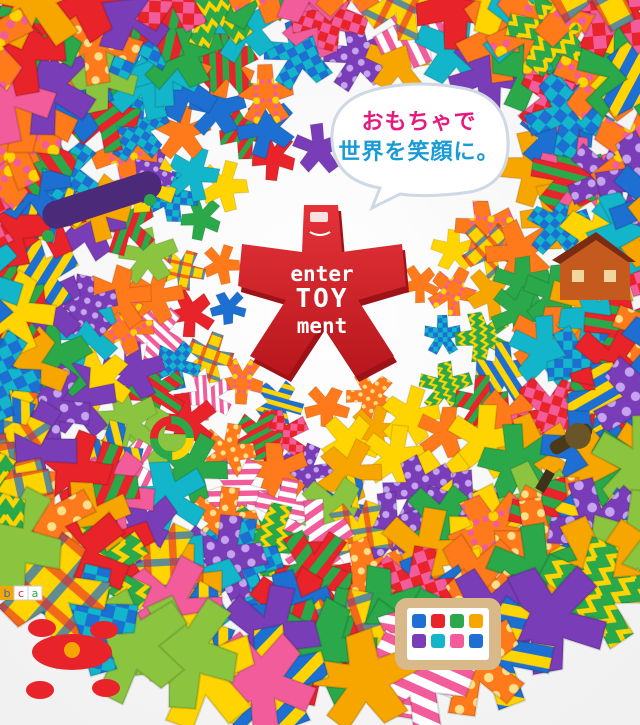 The image size is (640, 725). I want to click on entertoyment-logo: enter TOY ment, so click(322, 279).